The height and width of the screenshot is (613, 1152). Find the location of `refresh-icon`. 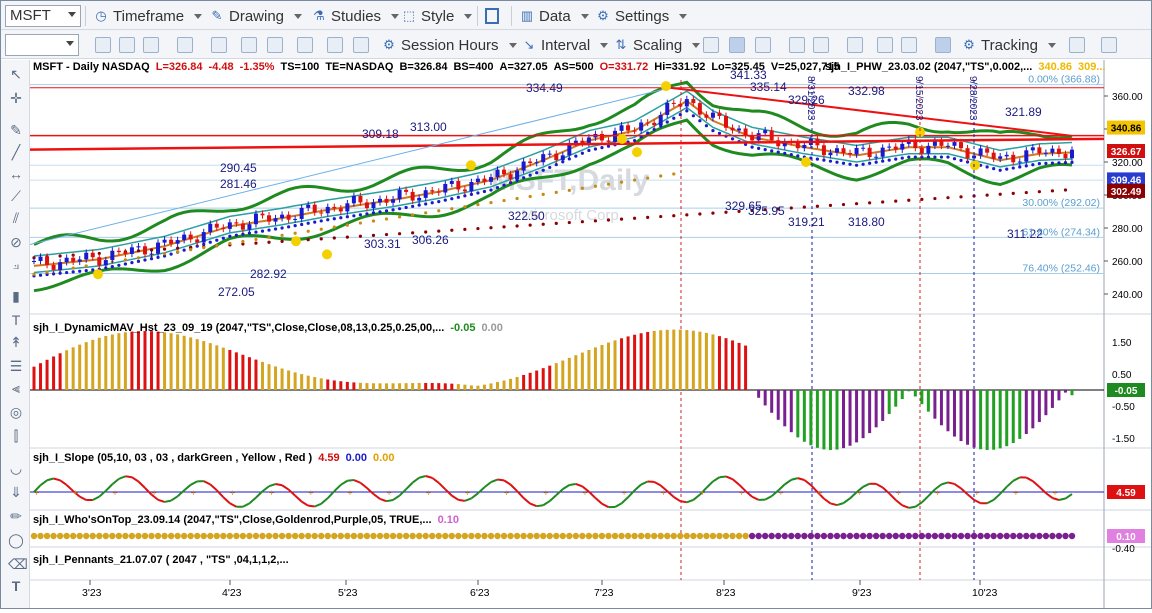

refresh-icon is located at coordinates (103, 45).